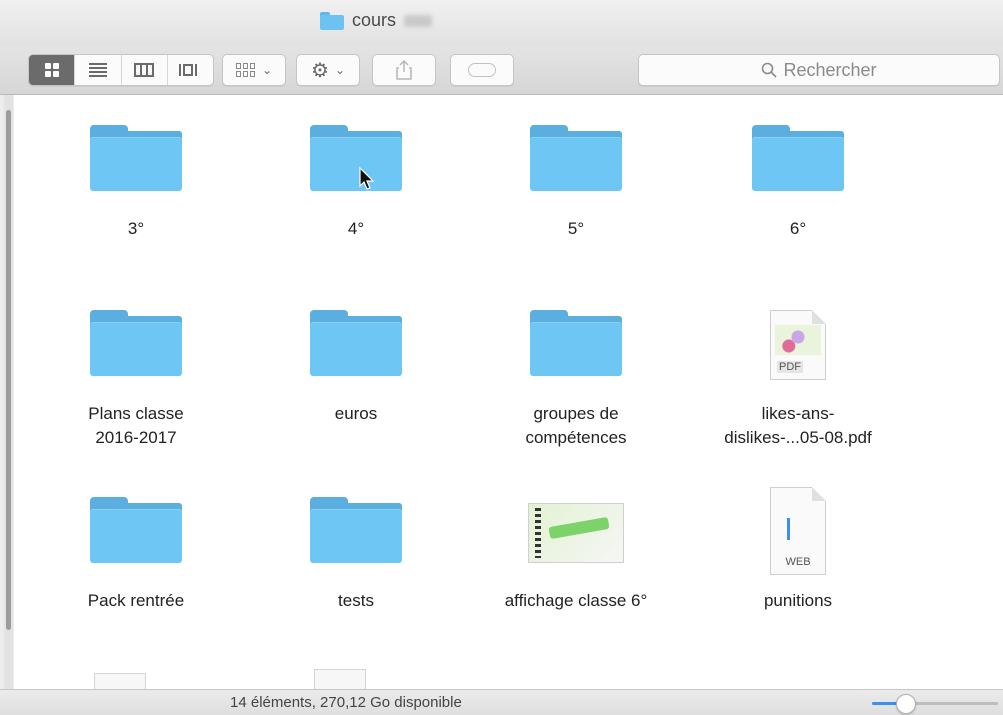 The width and height of the screenshot is (1003, 715). I want to click on item-label-line: 5°, so click(576, 228).